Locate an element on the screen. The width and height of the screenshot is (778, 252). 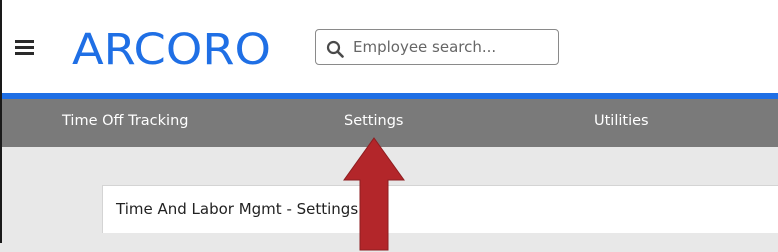
employee-search-box is located at coordinates (437, 47).